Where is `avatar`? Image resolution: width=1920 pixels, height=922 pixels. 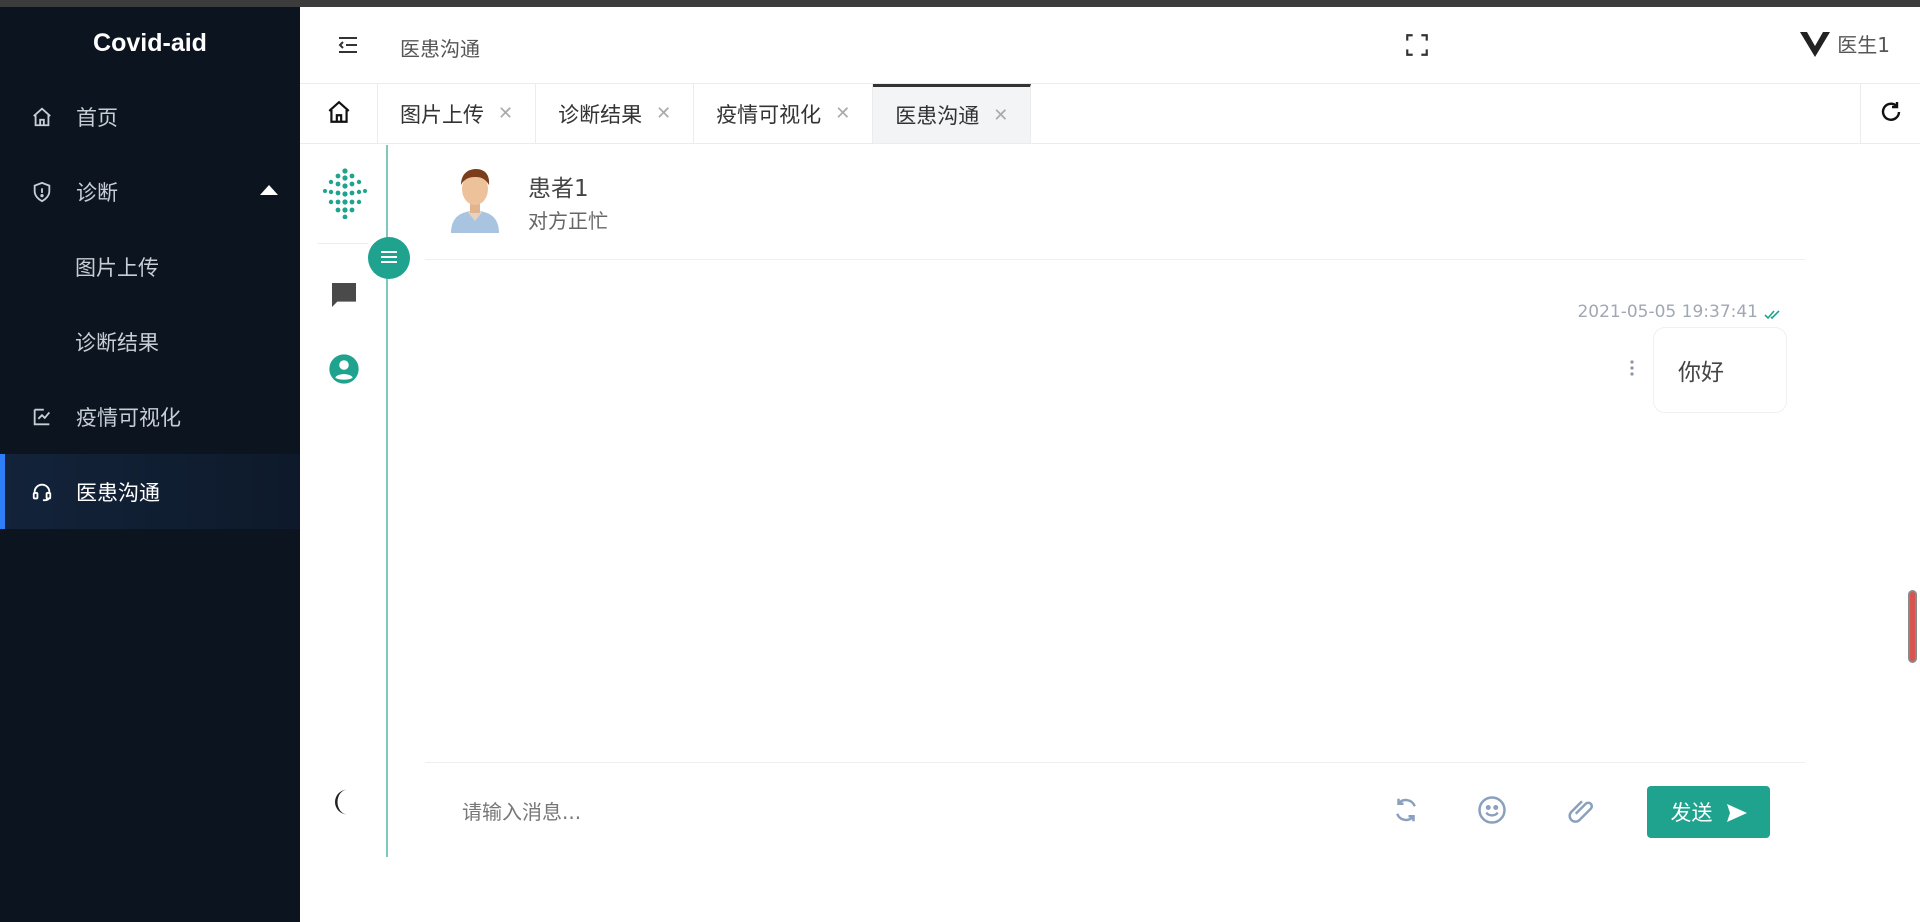
avatar is located at coordinates (475, 199).